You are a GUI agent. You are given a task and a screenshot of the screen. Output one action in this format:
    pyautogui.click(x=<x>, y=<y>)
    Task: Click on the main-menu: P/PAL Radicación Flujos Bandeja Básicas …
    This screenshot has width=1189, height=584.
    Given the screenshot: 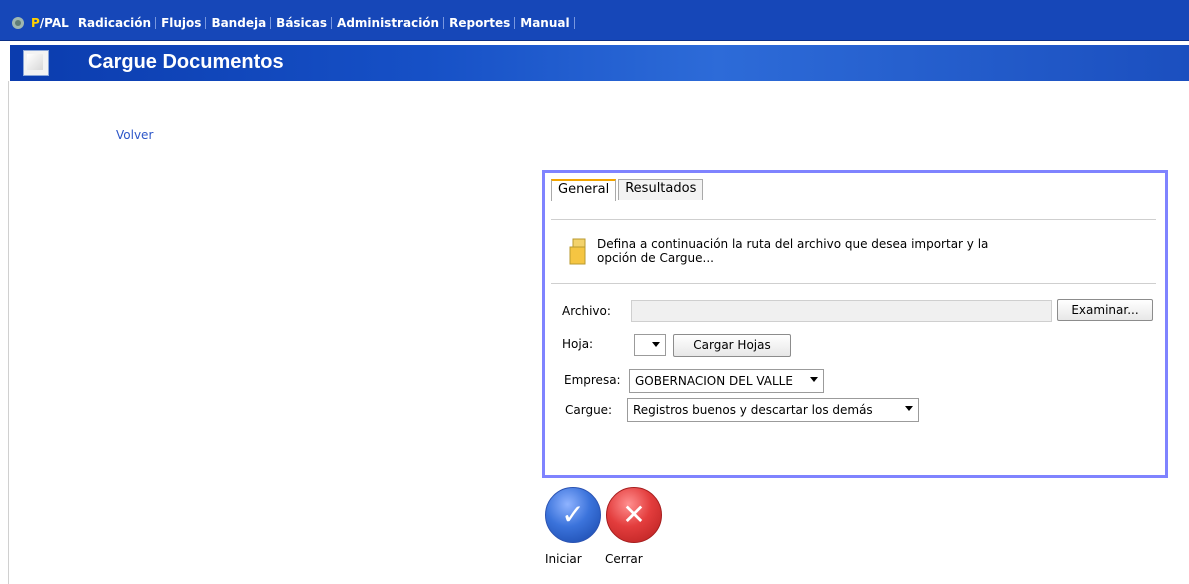 What is the action you would take?
    pyautogui.click(x=287, y=23)
    